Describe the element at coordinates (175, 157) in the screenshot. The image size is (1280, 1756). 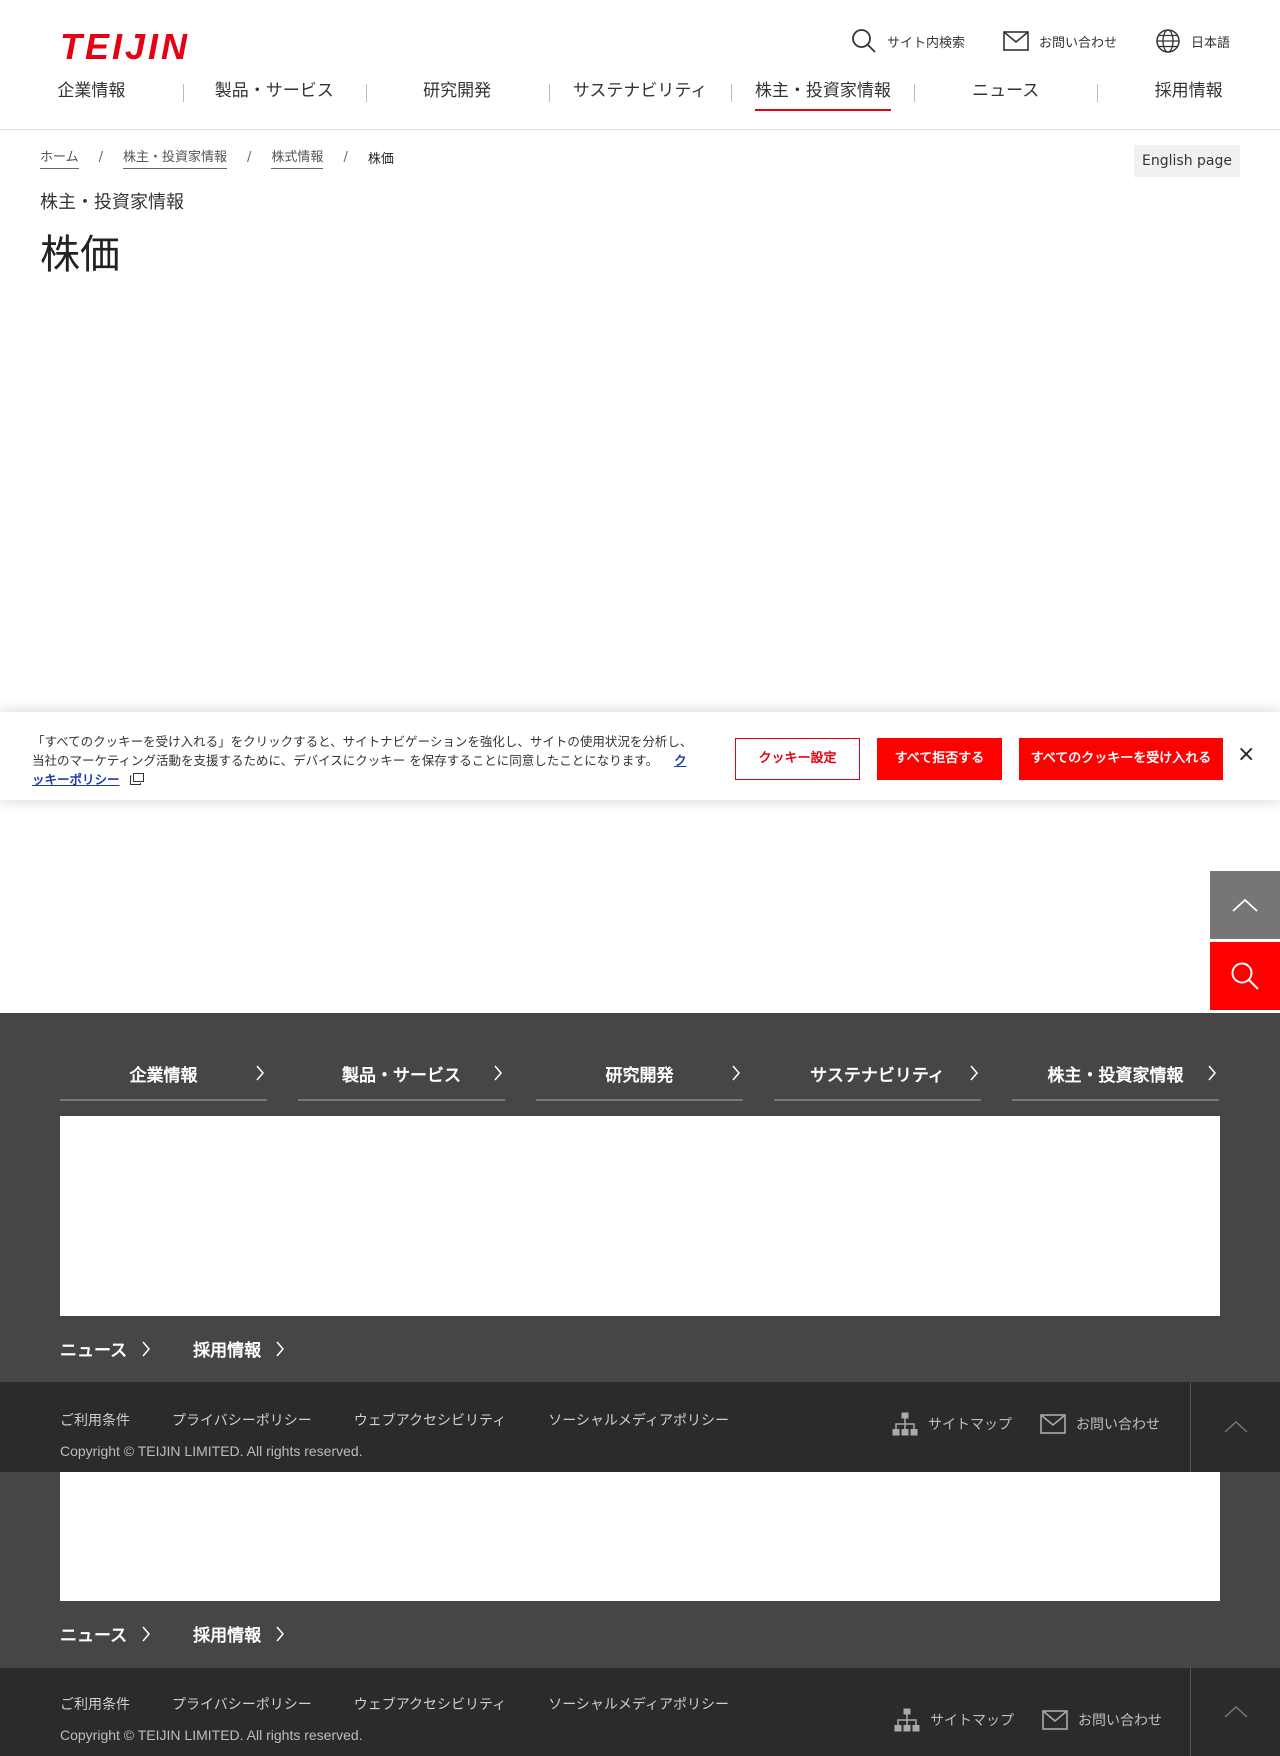
I see `breadcrumb-investors: 株主・投資家情報` at that location.